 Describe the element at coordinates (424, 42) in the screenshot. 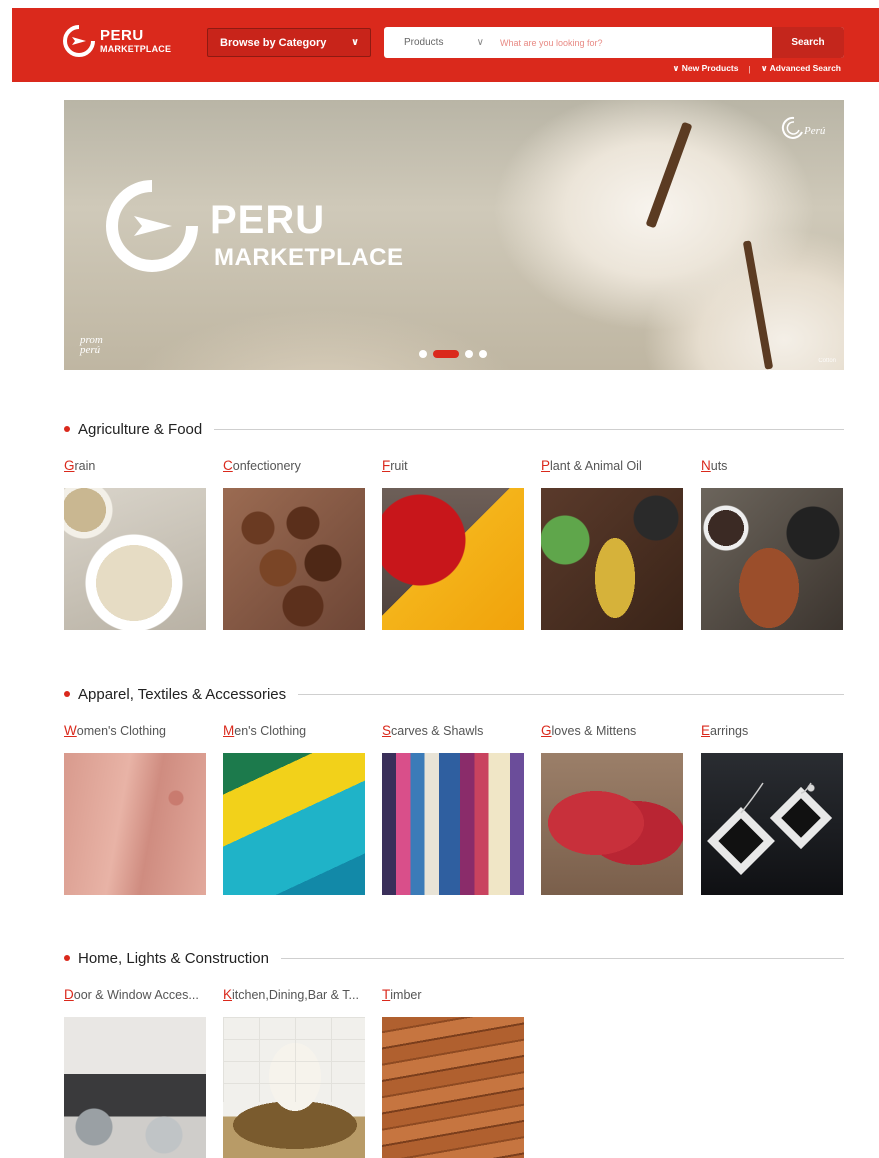

I see `search-scope-value: Products` at that location.